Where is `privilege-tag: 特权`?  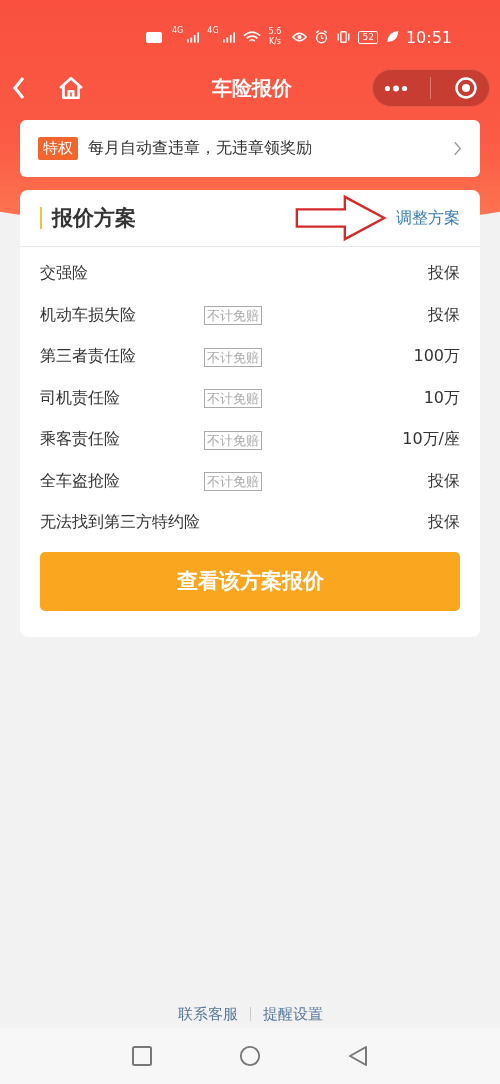
privilege-tag: 特权 is located at coordinates (58, 148).